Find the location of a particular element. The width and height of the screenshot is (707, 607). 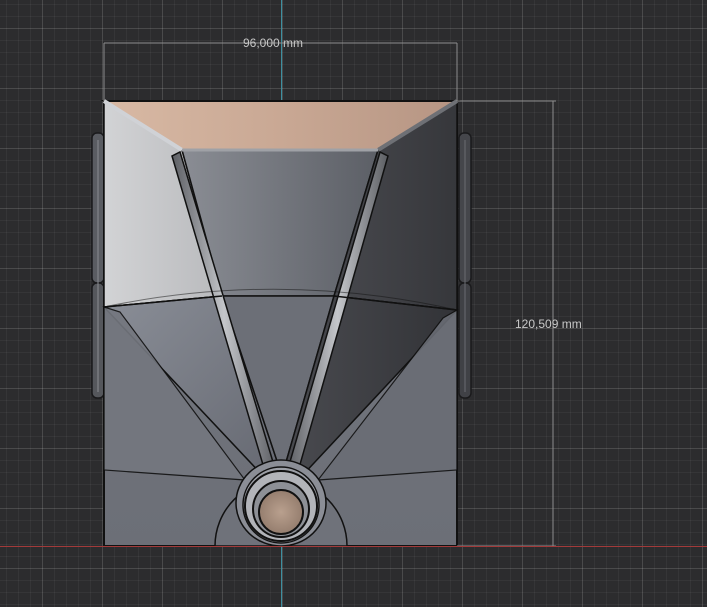

outlet-bore is located at coordinates (281, 512).